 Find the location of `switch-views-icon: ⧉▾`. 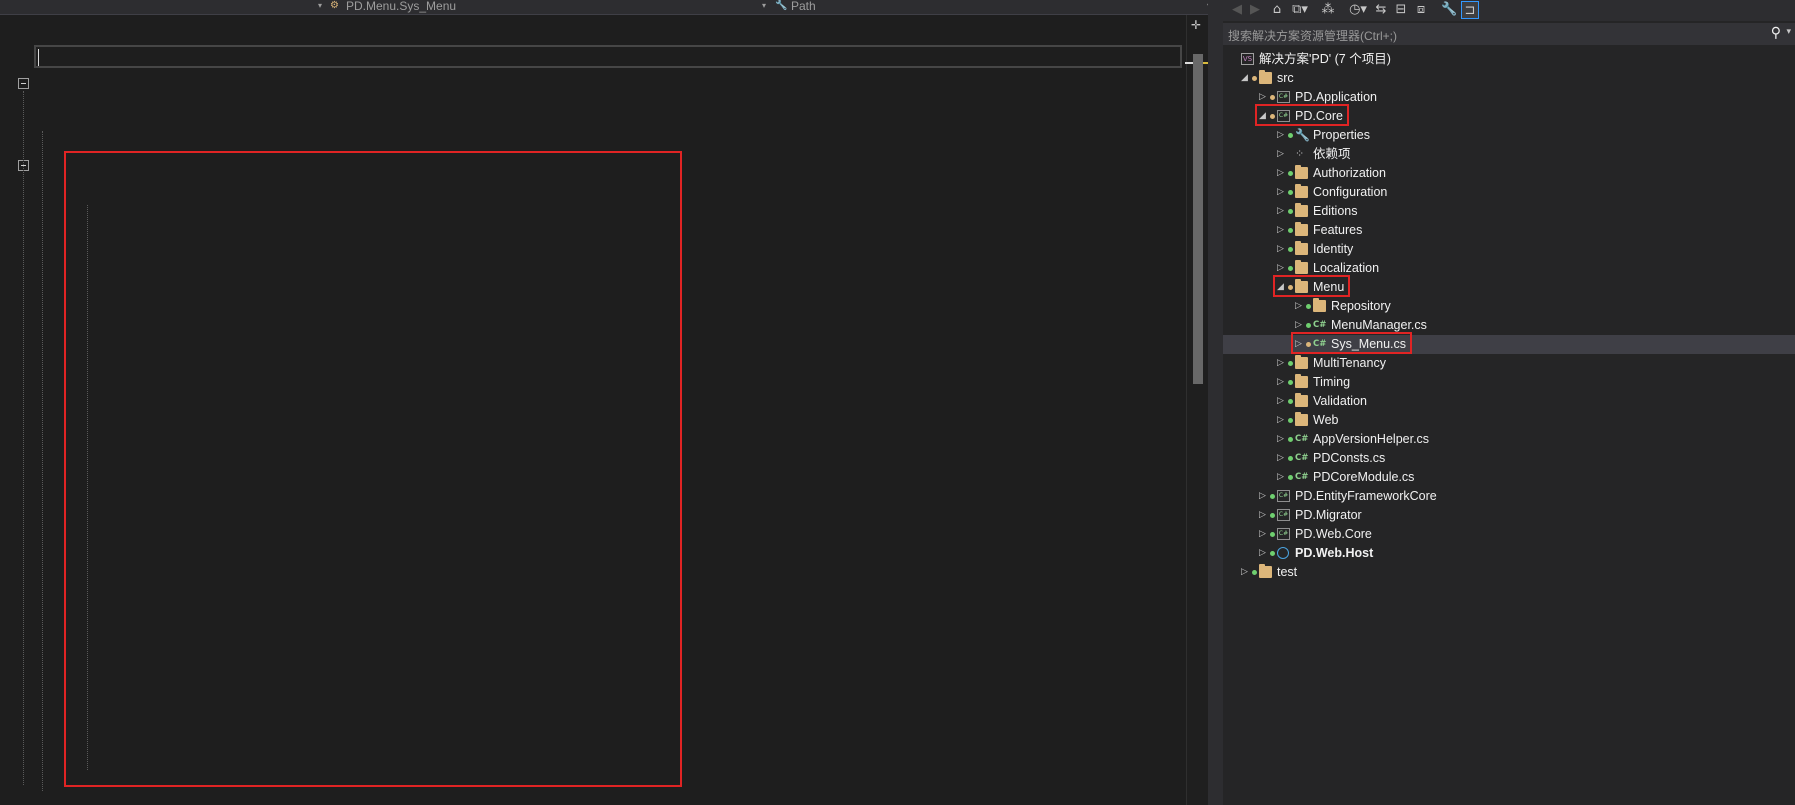

switch-views-icon: ⧉▾ is located at coordinates (1300, 10).